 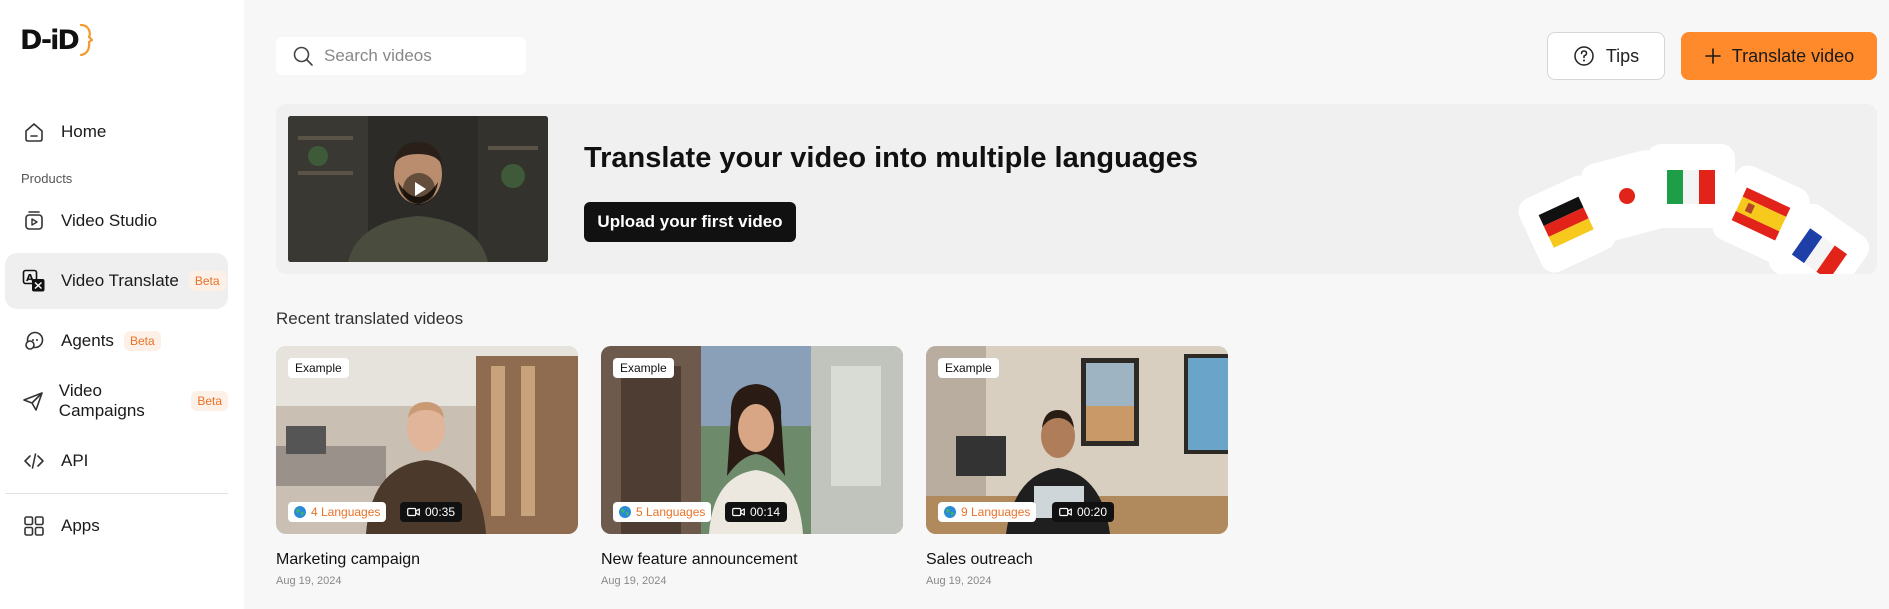 I want to click on video-studio-icon, so click(x=34, y=221).